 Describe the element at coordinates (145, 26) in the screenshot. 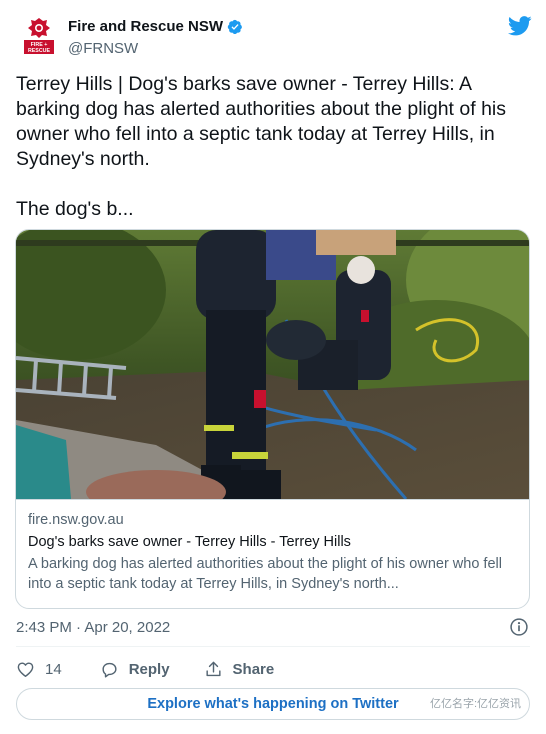

I see `author-name-text: Fire and Rescue NSW` at that location.